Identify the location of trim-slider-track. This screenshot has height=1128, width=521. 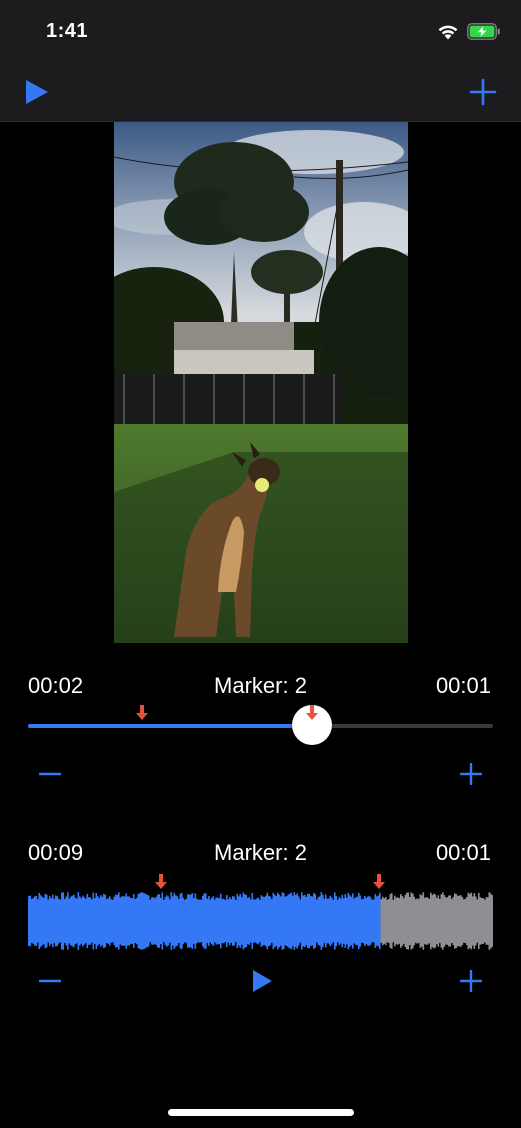
(260, 726).